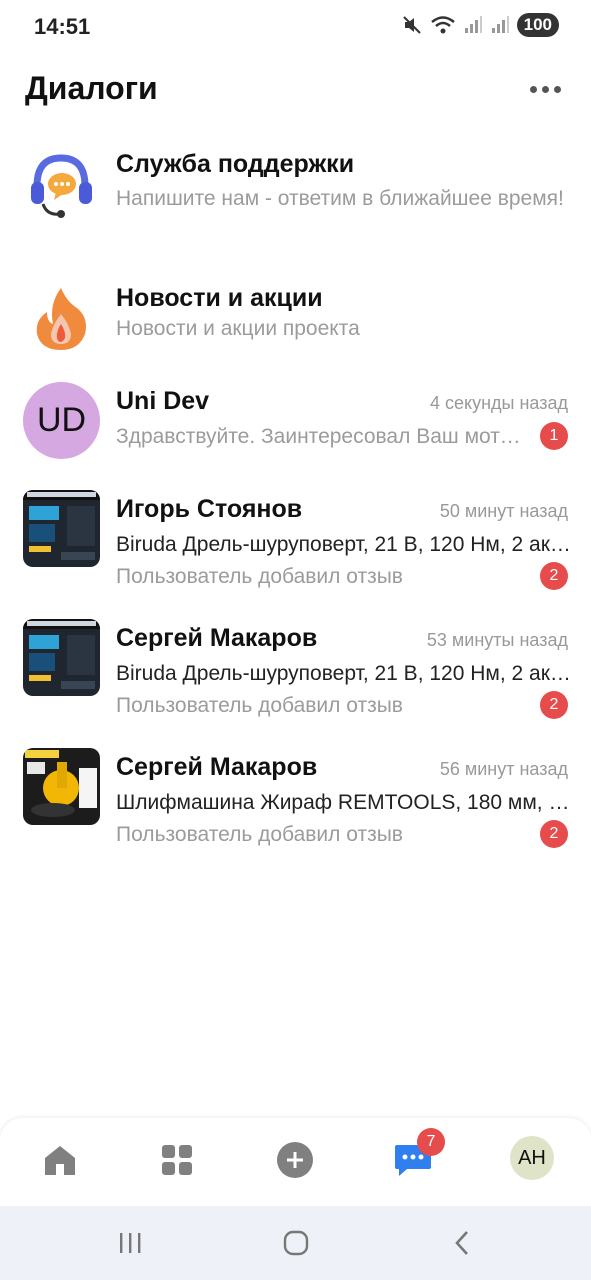  I want to click on recent-apps-button, so click(130, 1243).